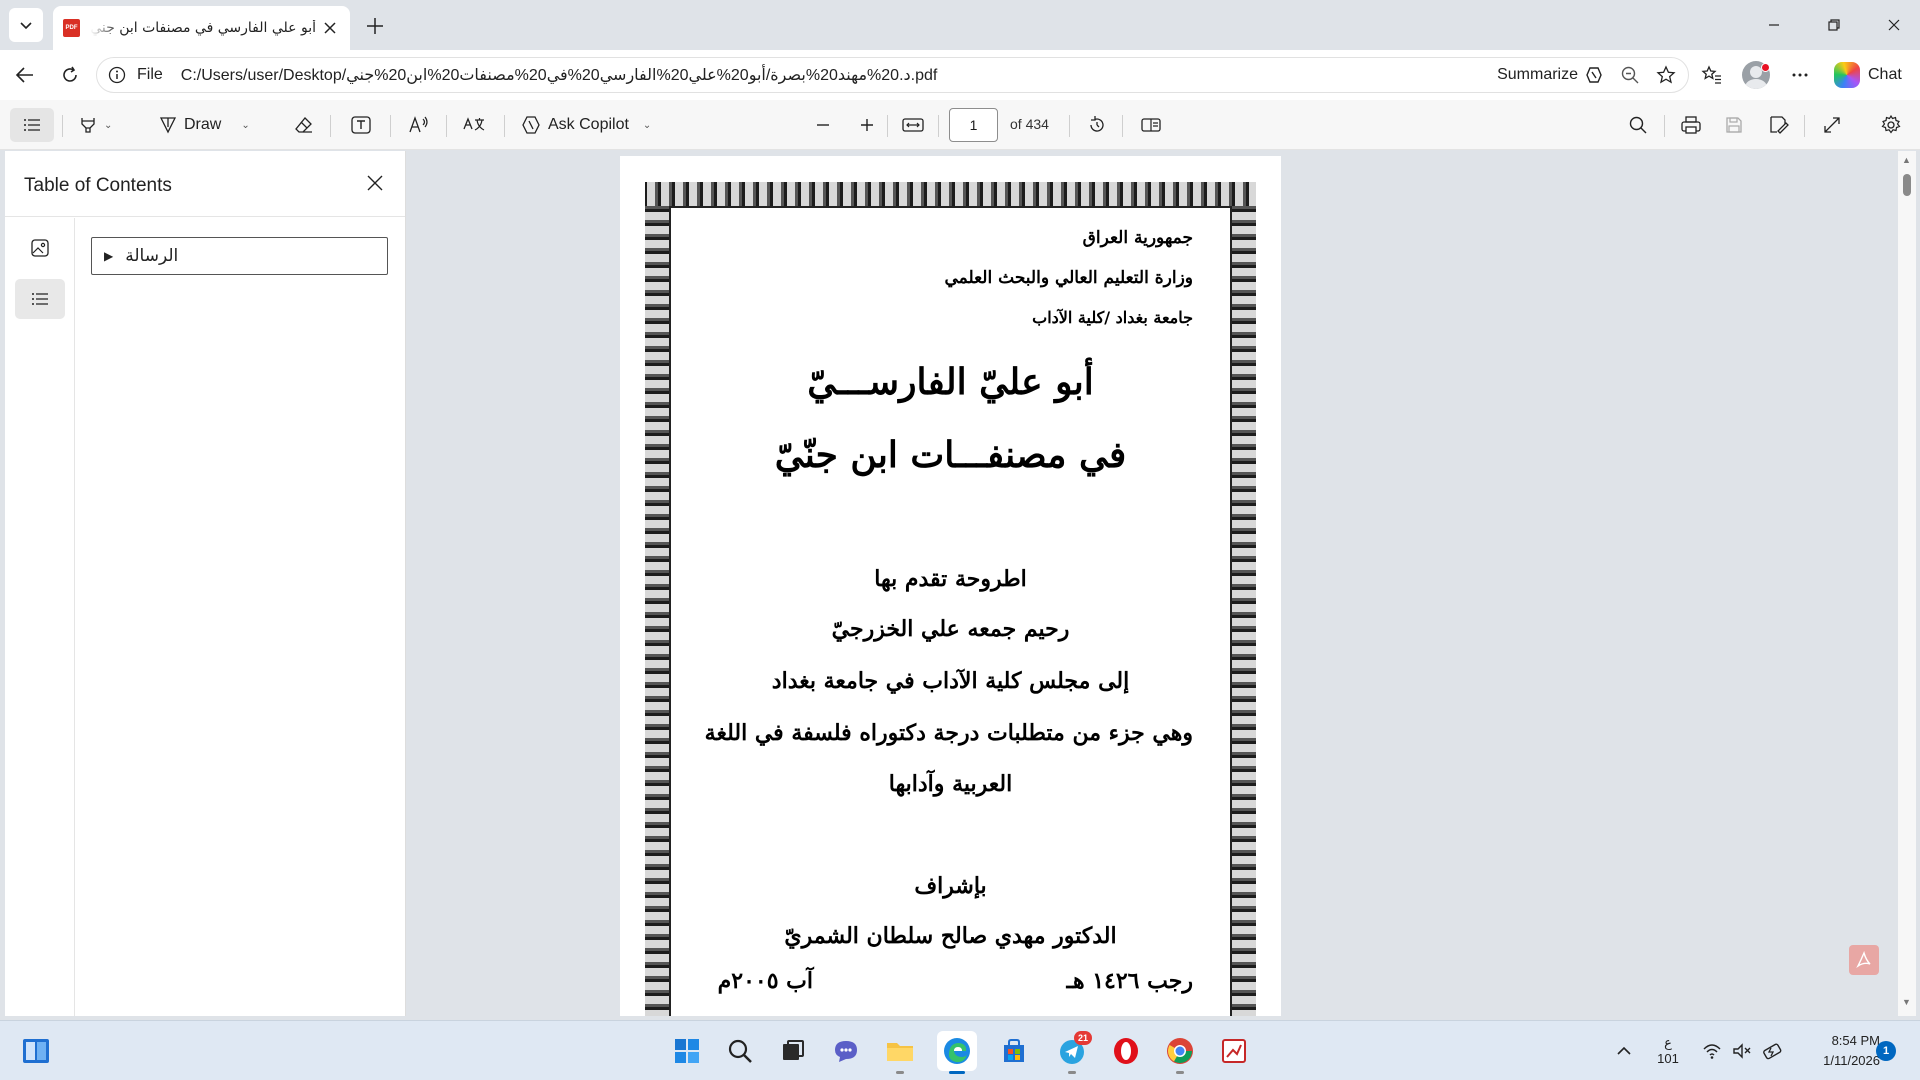 This screenshot has width=1920, height=1080. I want to click on refresh-icon, so click(70, 74).